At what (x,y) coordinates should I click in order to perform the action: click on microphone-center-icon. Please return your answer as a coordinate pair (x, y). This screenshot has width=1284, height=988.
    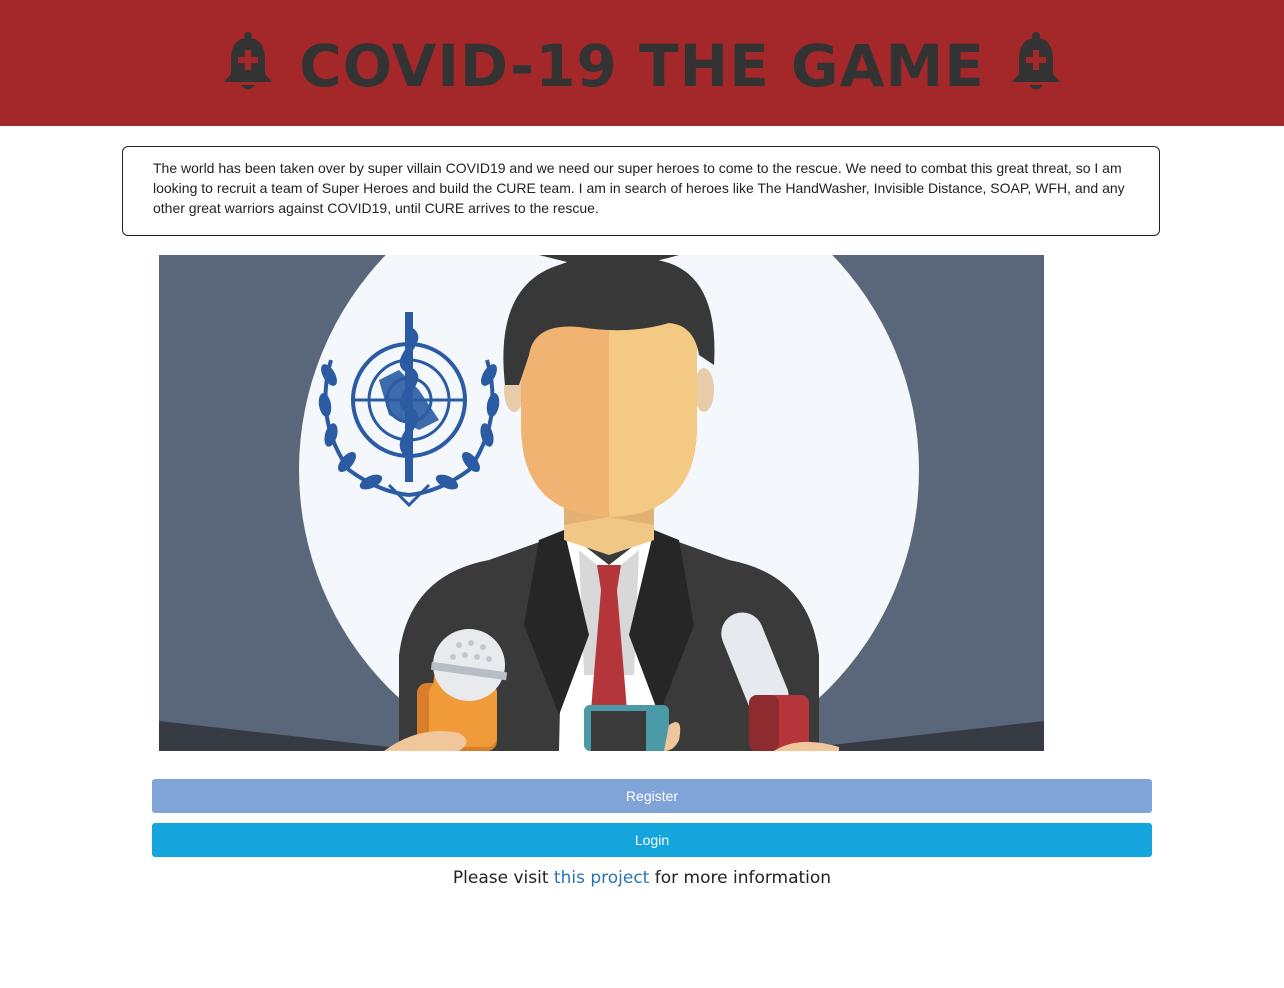
    Looking at the image, I should click on (632, 728).